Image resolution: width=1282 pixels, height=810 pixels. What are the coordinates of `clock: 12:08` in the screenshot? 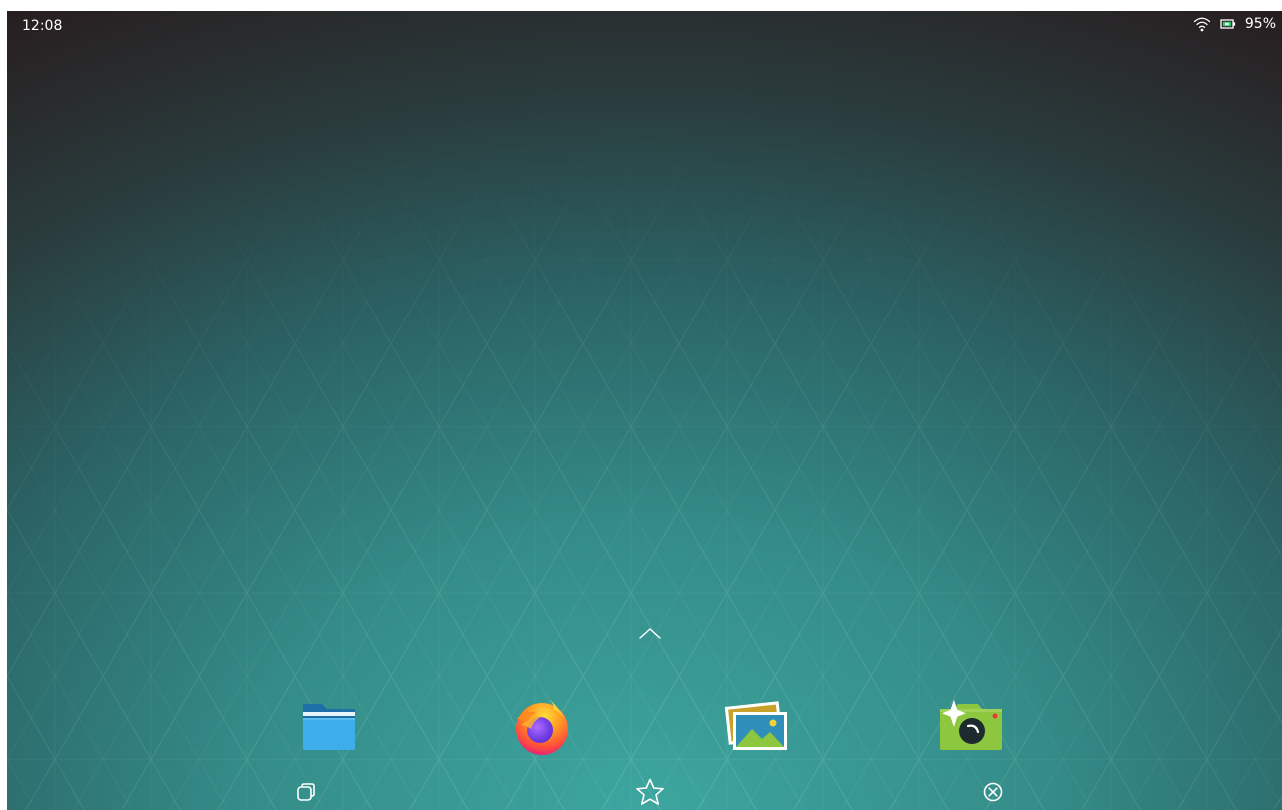 It's located at (42, 26).